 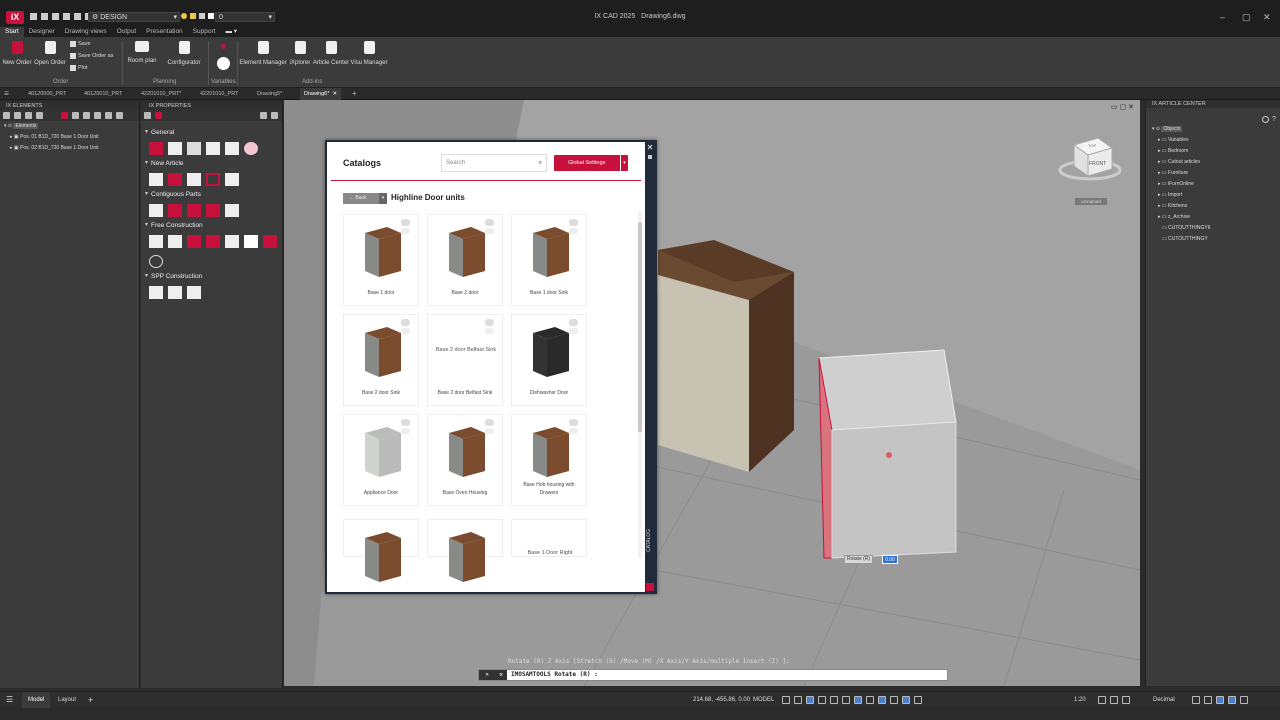 What do you see at coordinates (119, 115) in the screenshot?
I see `help-icon` at bounding box center [119, 115].